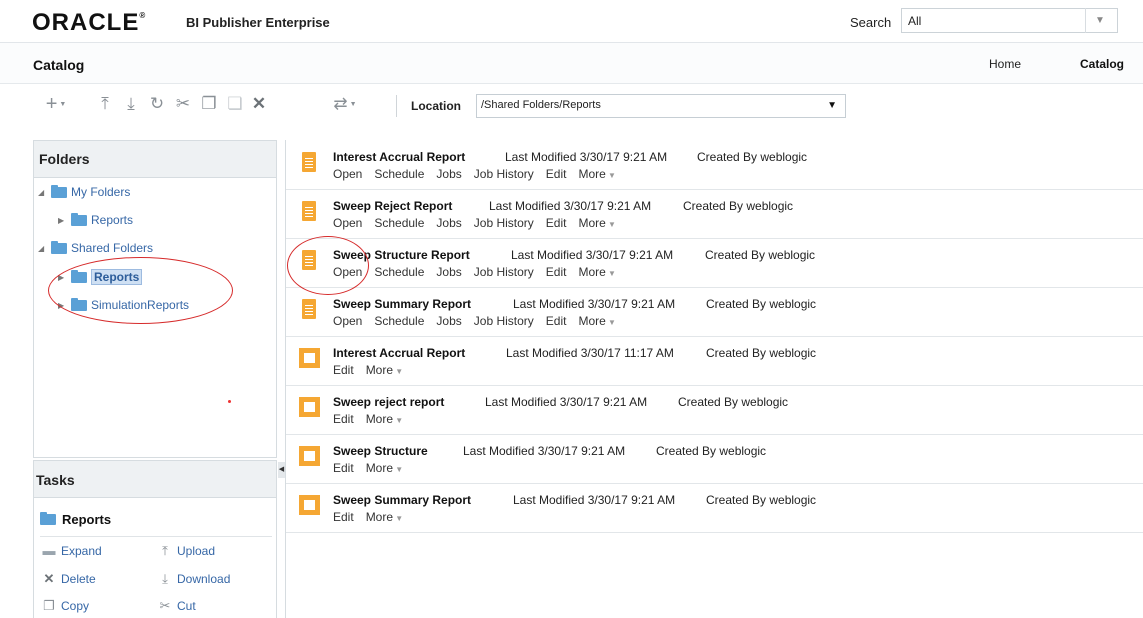 The width and height of the screenshot is (1143, 618). Describe the element at coordinates (661, 106) in the screenshot. I see `location-select: /Shared Folders/Reports ▼` at that location.